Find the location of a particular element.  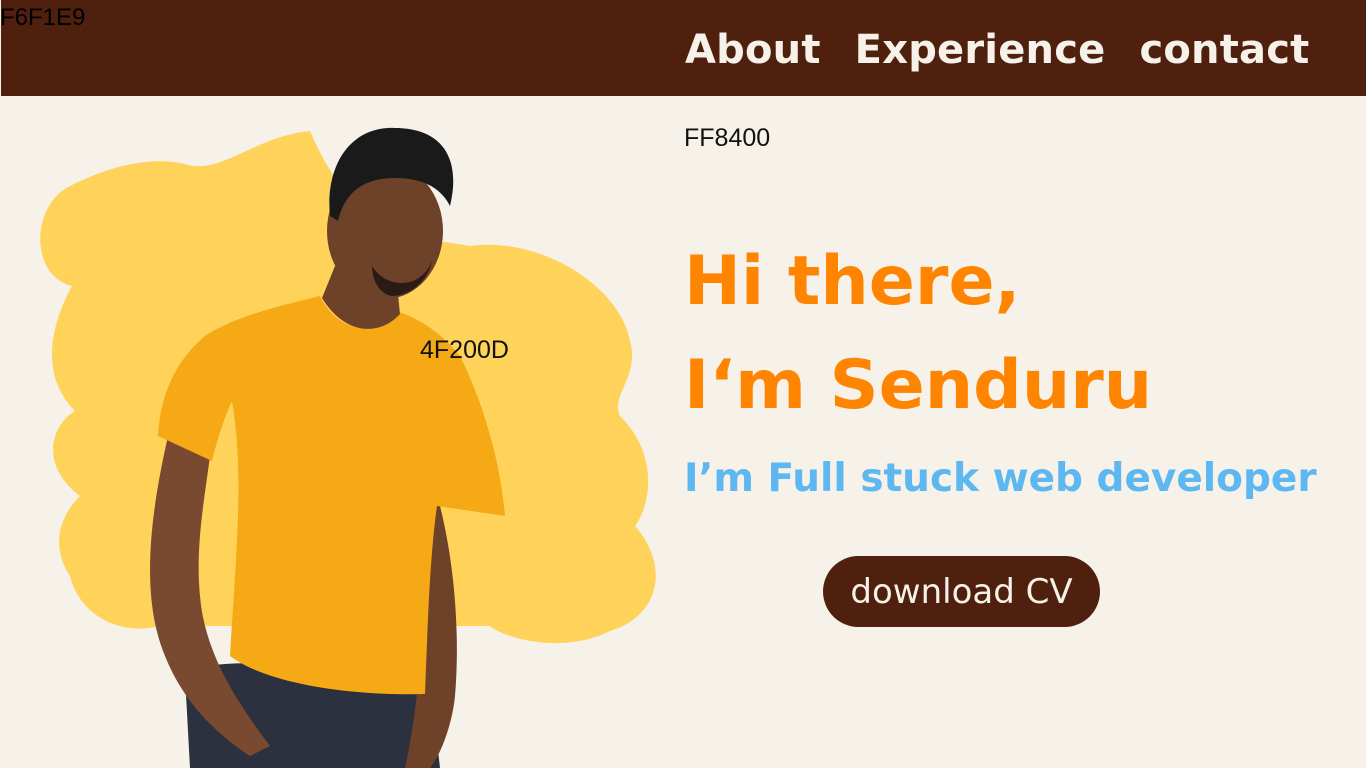

download-cv-label: download CV is located at coordinates (961, 591).